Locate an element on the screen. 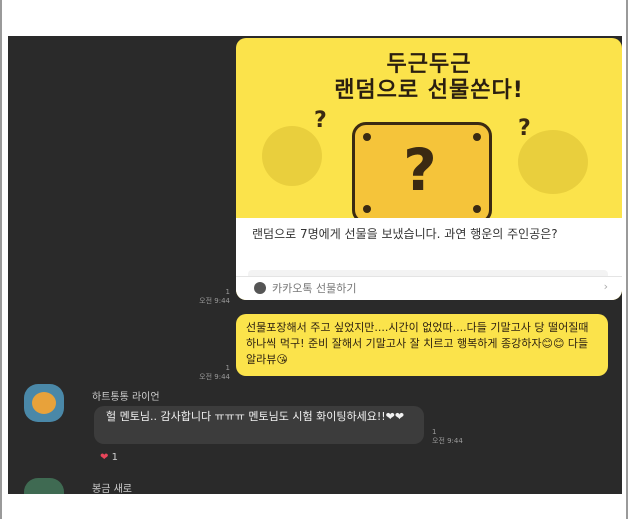 The height and width of the screenshot is (519, 631). small-question-mark-left: ? is located at coordinates (320, 120).